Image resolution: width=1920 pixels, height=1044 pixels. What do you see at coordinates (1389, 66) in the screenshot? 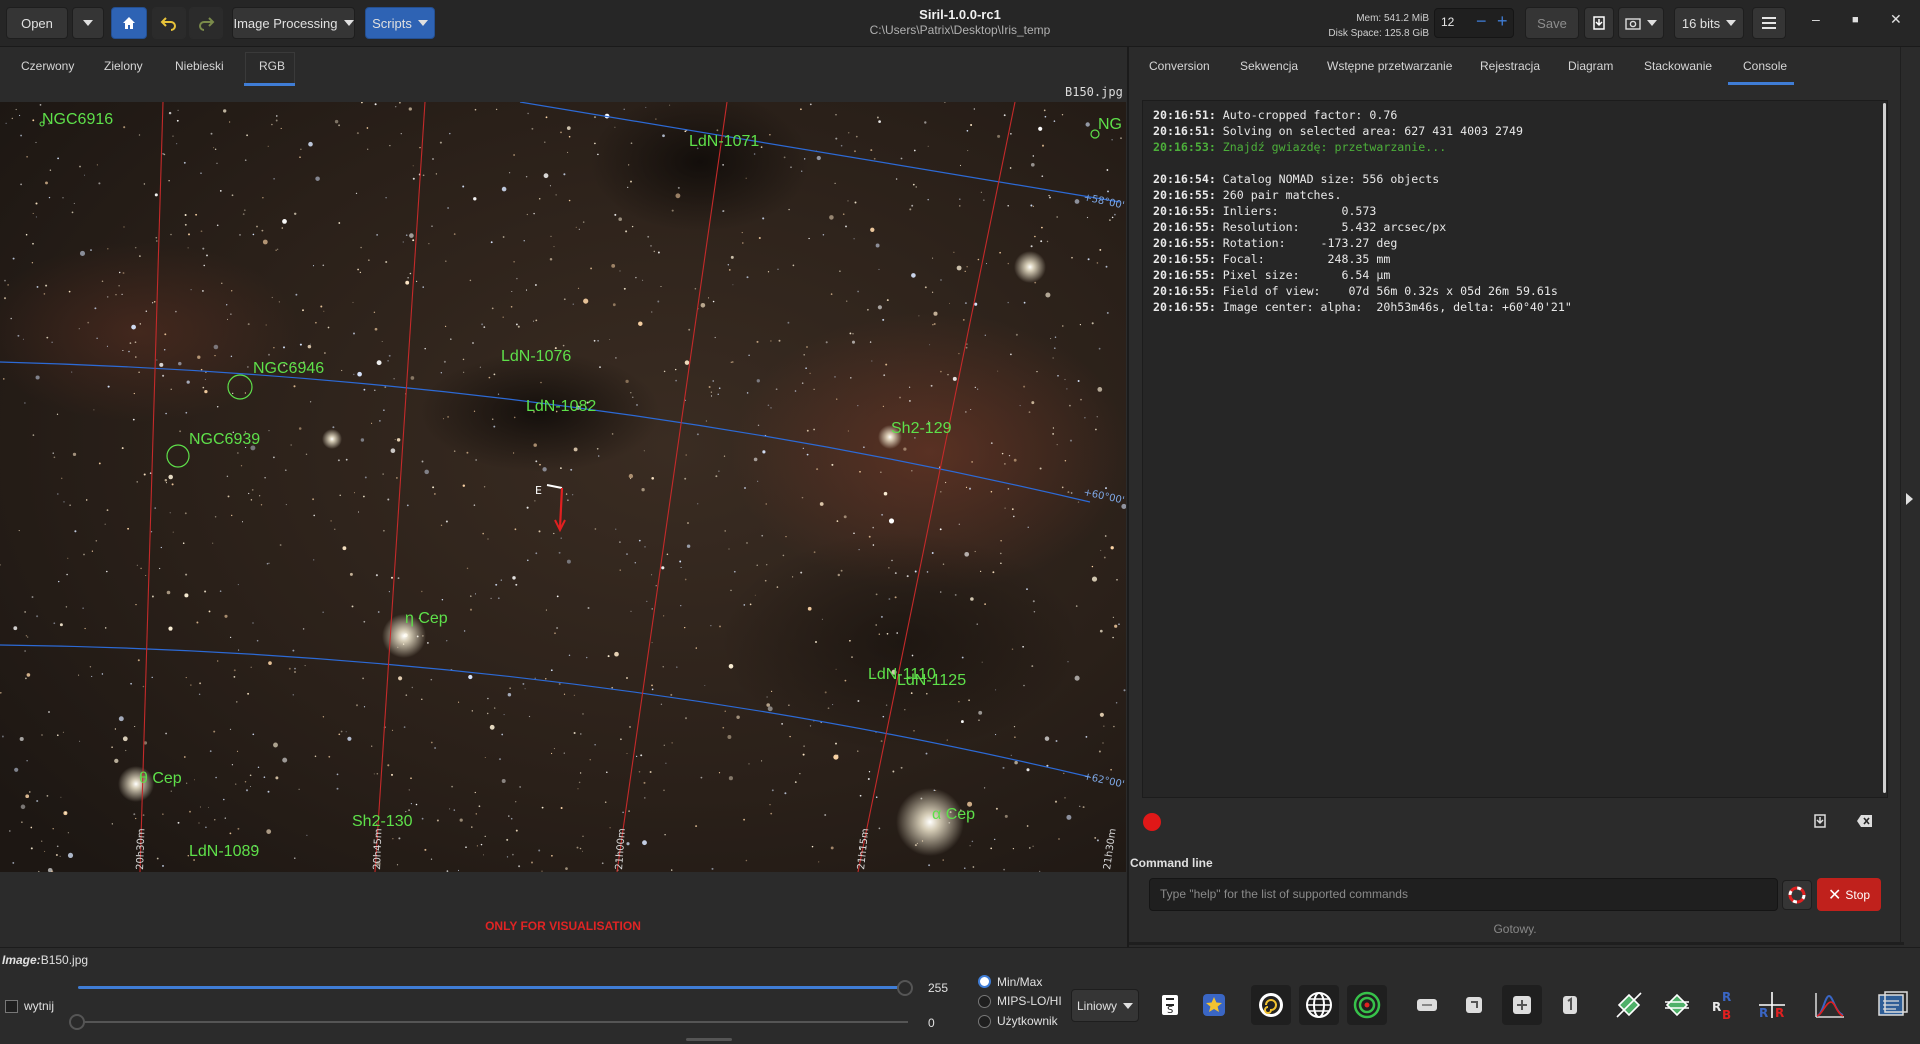
I see `tab-preprocessing: Wstępne przetwarzanie` at bounding box center [1389, 66].